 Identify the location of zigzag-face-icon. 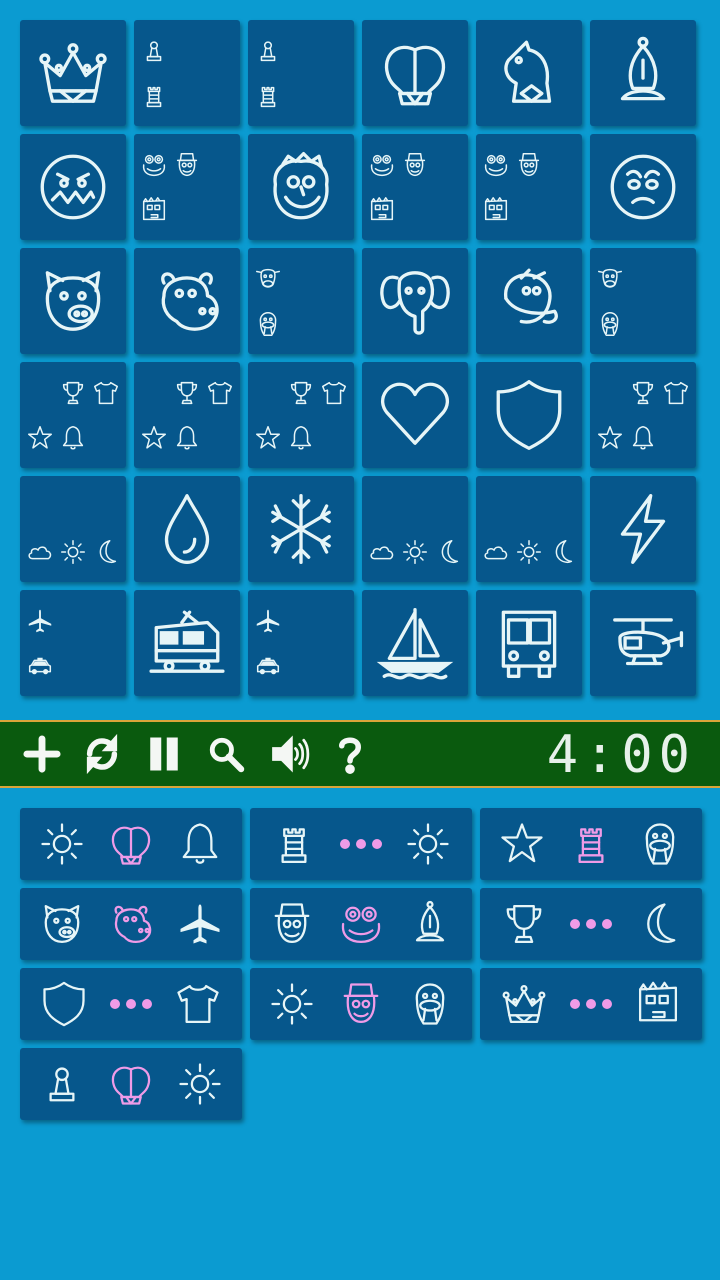
(73, 187).